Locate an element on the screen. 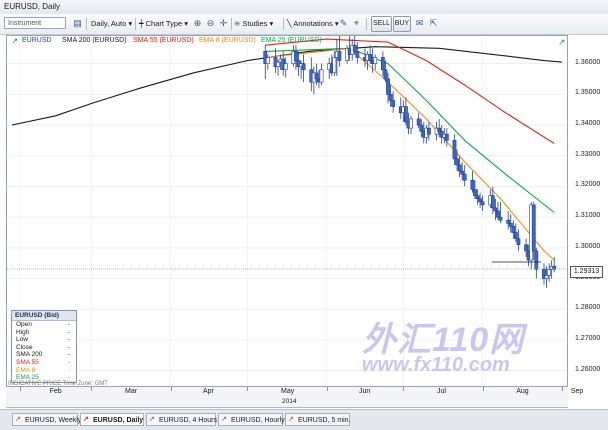 Image resolution: width=608 pixels, height=430 pixels. info-row: Low - is located at coordinates (44, 340).